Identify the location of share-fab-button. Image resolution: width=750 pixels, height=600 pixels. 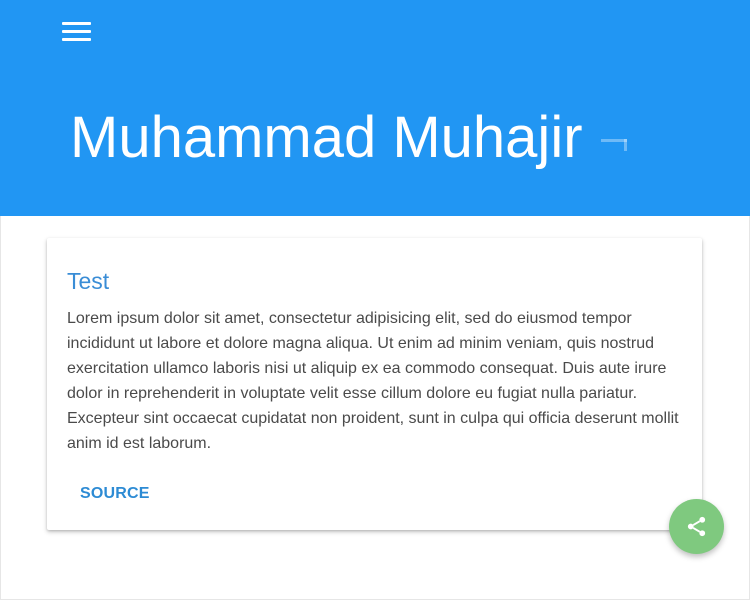
(696, 526).